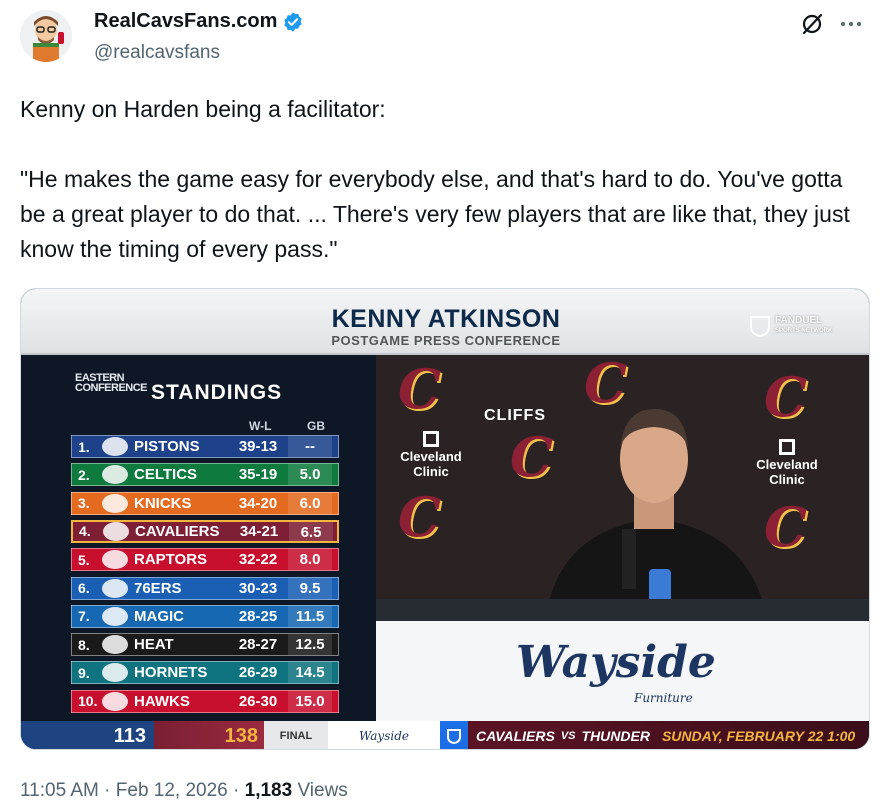 This screenshot has width=893, height=805. Describe the element at coordinates (205, 446) in the screenshot. I see `standings-row: 1. PISTONS 39-13 --` at that location.